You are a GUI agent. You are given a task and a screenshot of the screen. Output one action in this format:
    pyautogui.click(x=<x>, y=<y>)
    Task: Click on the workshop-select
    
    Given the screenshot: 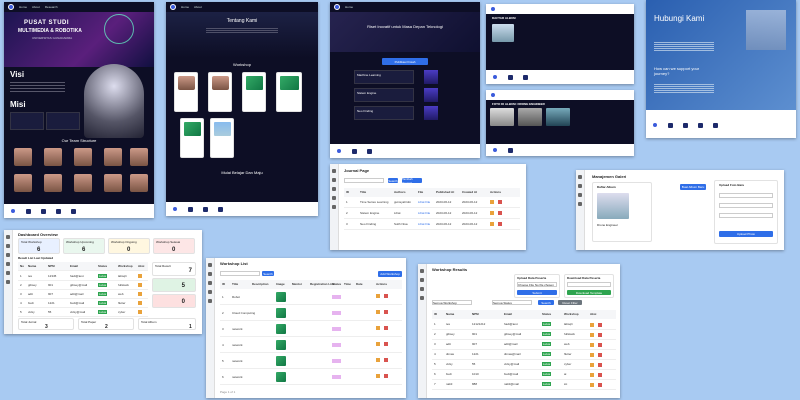 What is the action you would take?
    pyautogui.click(x=589, y=284)
    